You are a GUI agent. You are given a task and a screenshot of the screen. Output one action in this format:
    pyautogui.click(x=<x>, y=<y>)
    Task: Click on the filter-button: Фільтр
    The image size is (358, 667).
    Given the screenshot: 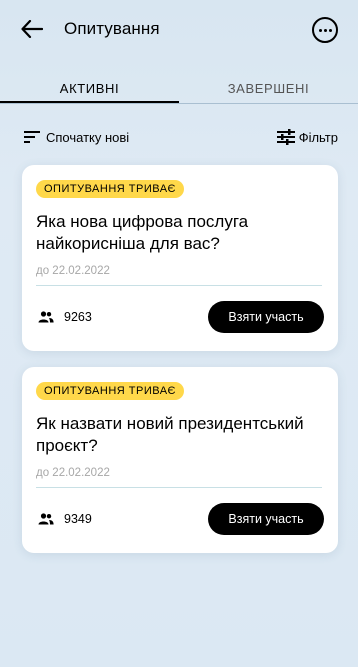 What is the action you would take?
    pyautogui.click(x=307, y=137)
    